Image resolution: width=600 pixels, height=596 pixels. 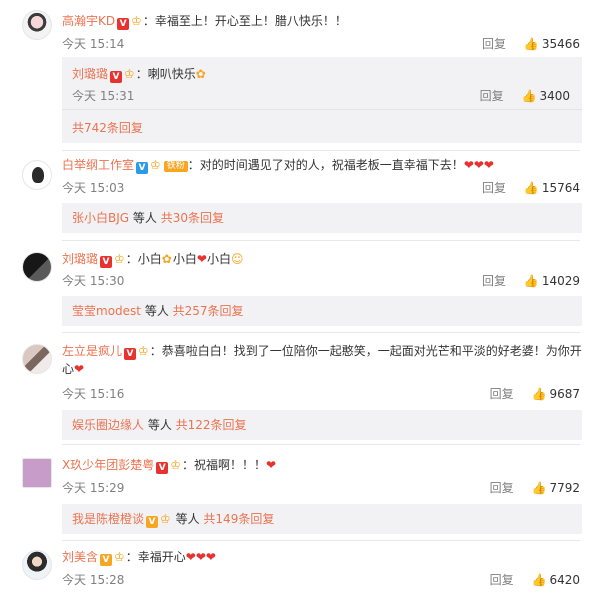 I want to click on username: 高瀚宇KD, so click(x=88, y=21).